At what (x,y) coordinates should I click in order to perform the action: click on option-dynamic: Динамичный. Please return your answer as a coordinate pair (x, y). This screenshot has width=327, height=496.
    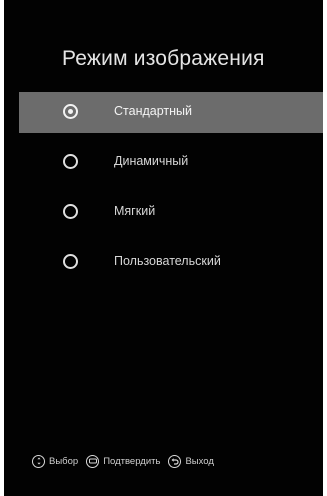
    Looking at the image, I should click on (171, 162).